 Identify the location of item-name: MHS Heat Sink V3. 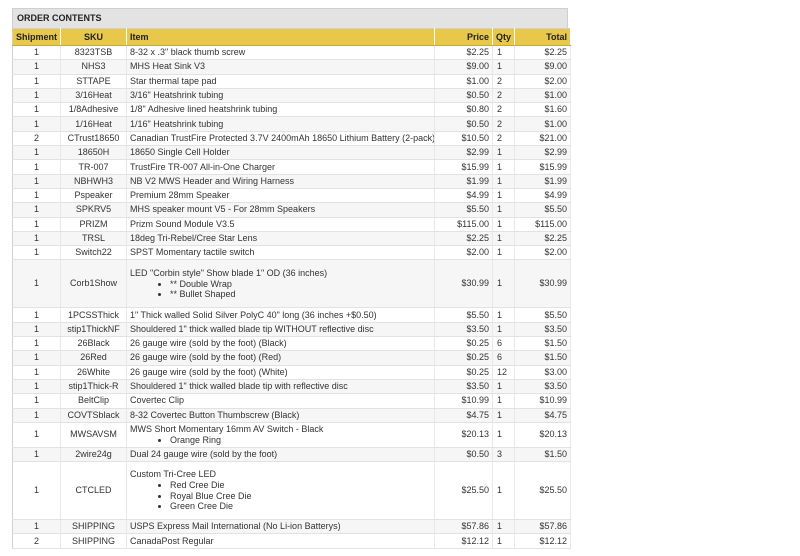
(168, 66).